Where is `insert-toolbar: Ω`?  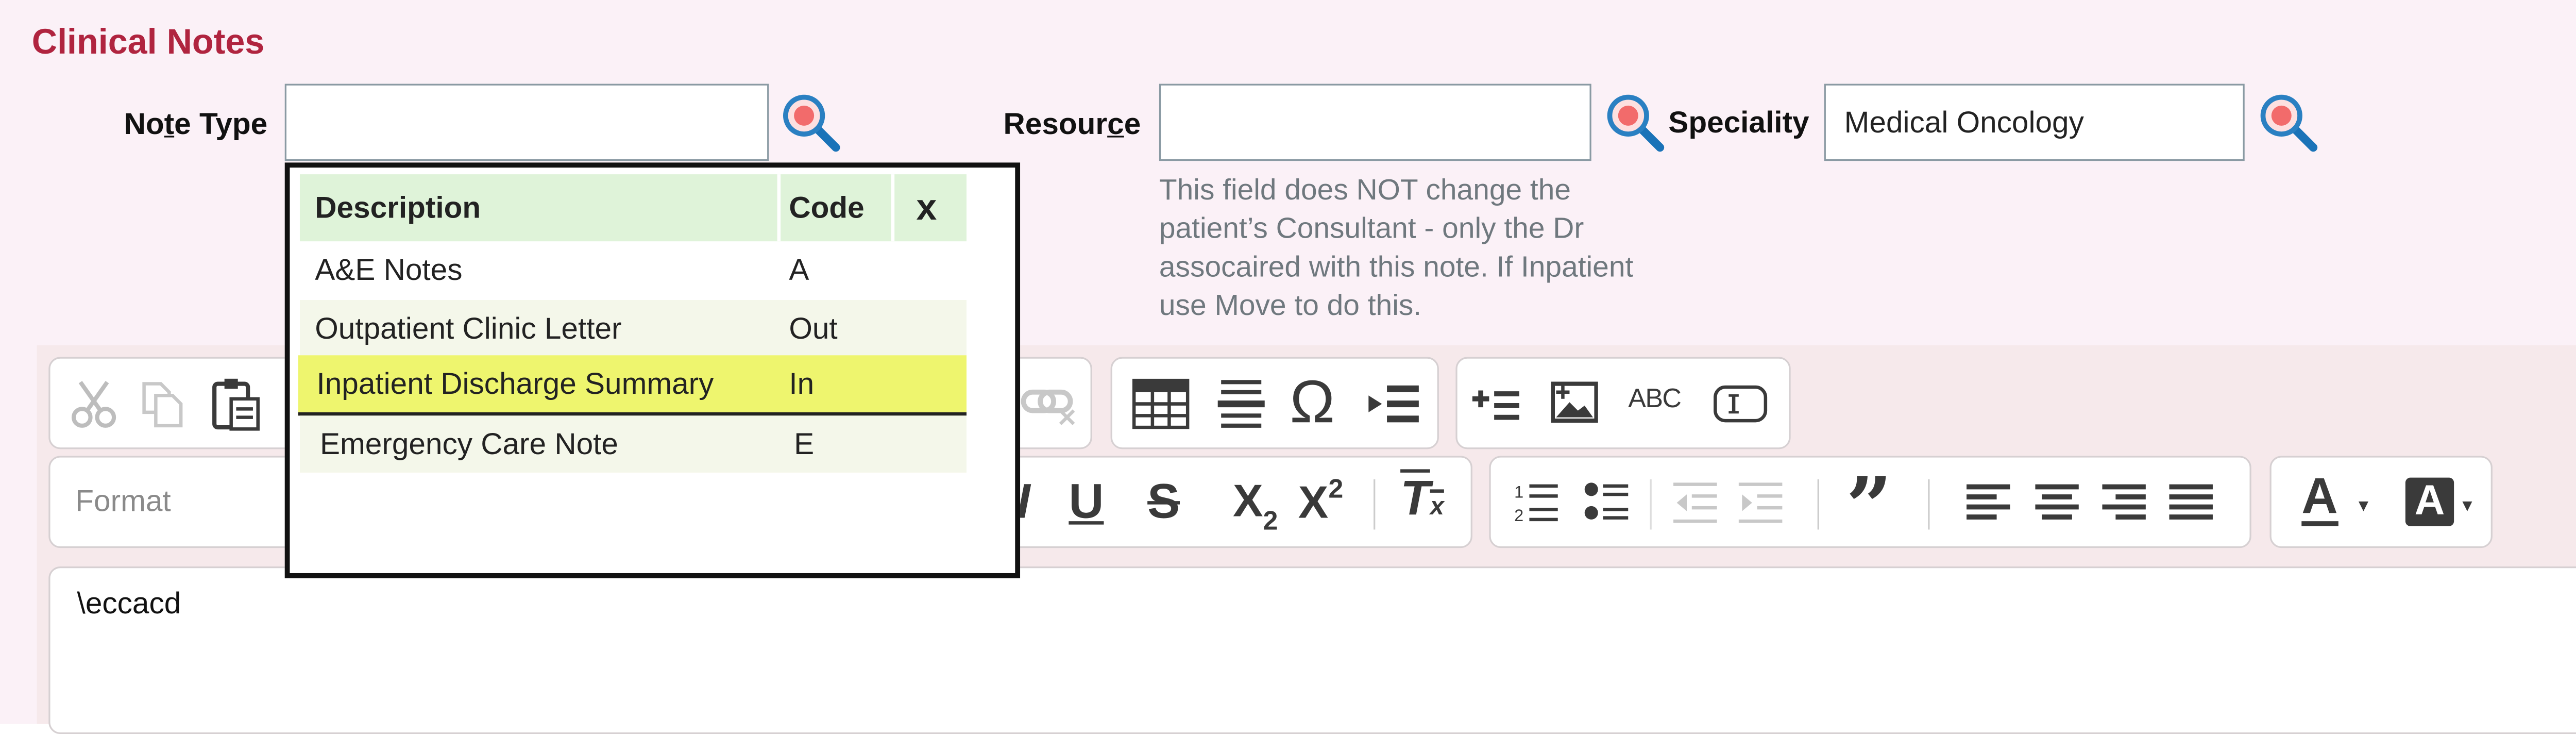 insert-toolbar: Ω is located at coordinates (1274, 403).